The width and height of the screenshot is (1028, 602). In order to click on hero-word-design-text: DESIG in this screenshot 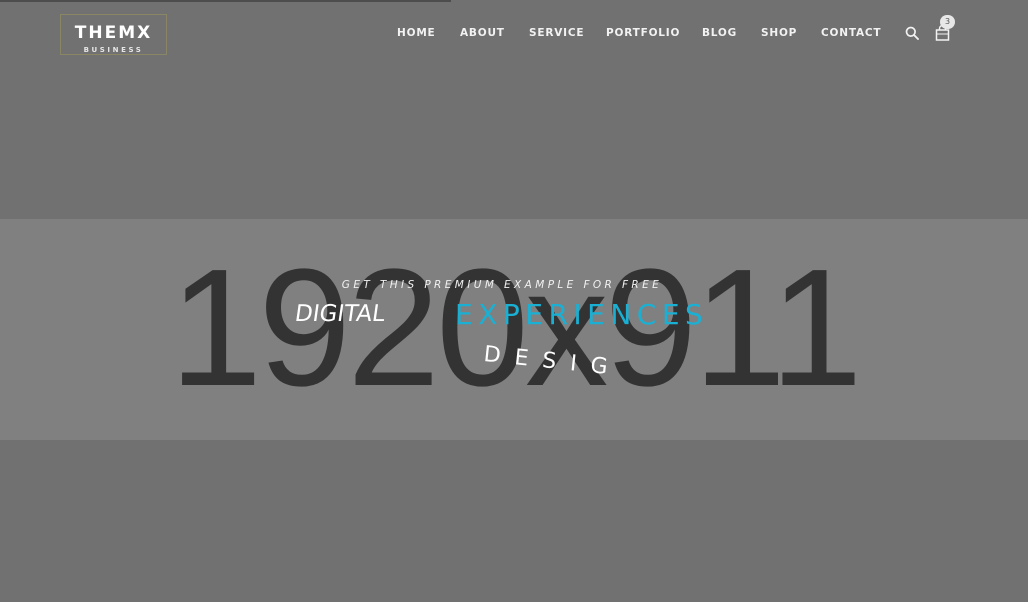, I will do `click(552, 362)`.